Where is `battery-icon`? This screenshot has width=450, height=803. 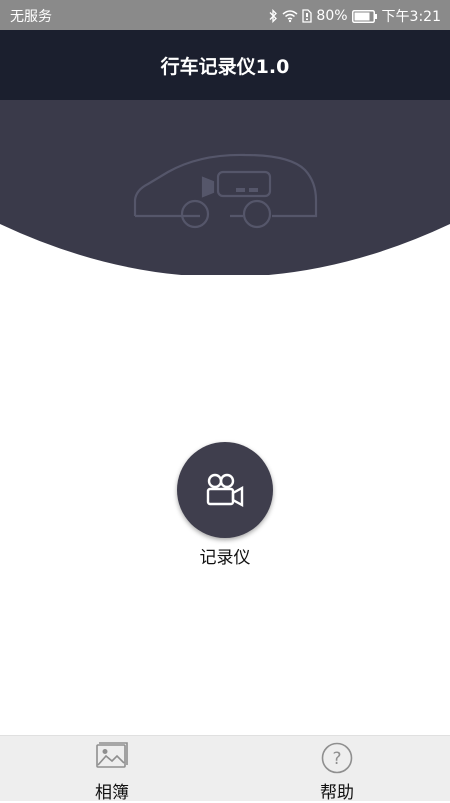
battery-icon is located at coordinates (364, 16).